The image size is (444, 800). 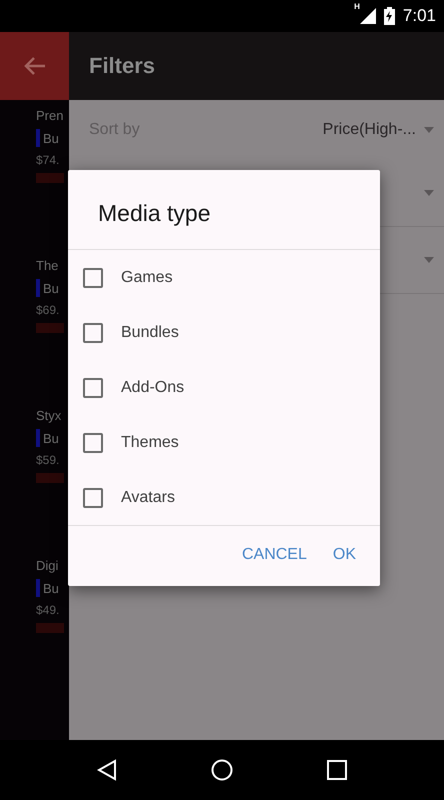 What do you see at coordinates (49, 415) in the screenshot?
I see `product-name: Styx` at bounding box center [49, 415].